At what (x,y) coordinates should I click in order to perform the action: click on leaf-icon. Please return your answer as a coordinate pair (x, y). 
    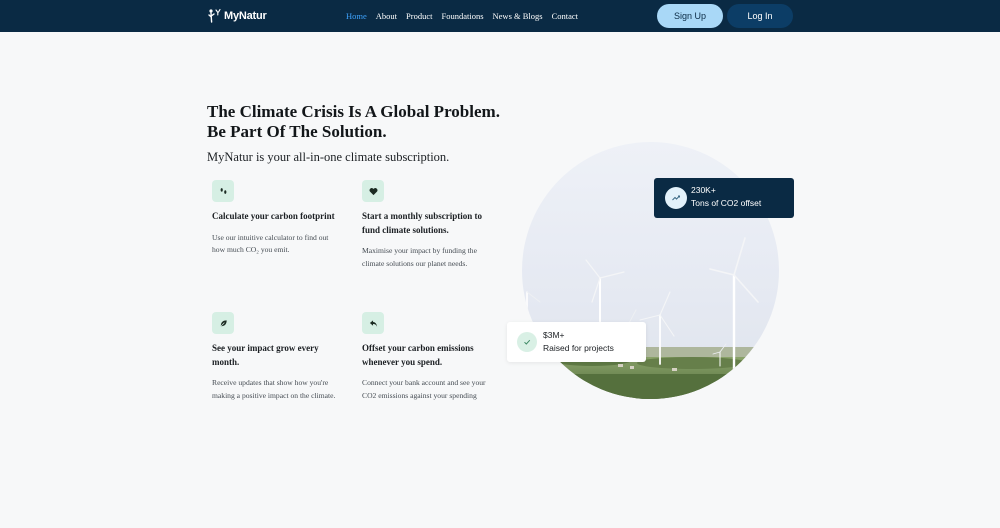
    Looking at the image, I should click on (223, 323).